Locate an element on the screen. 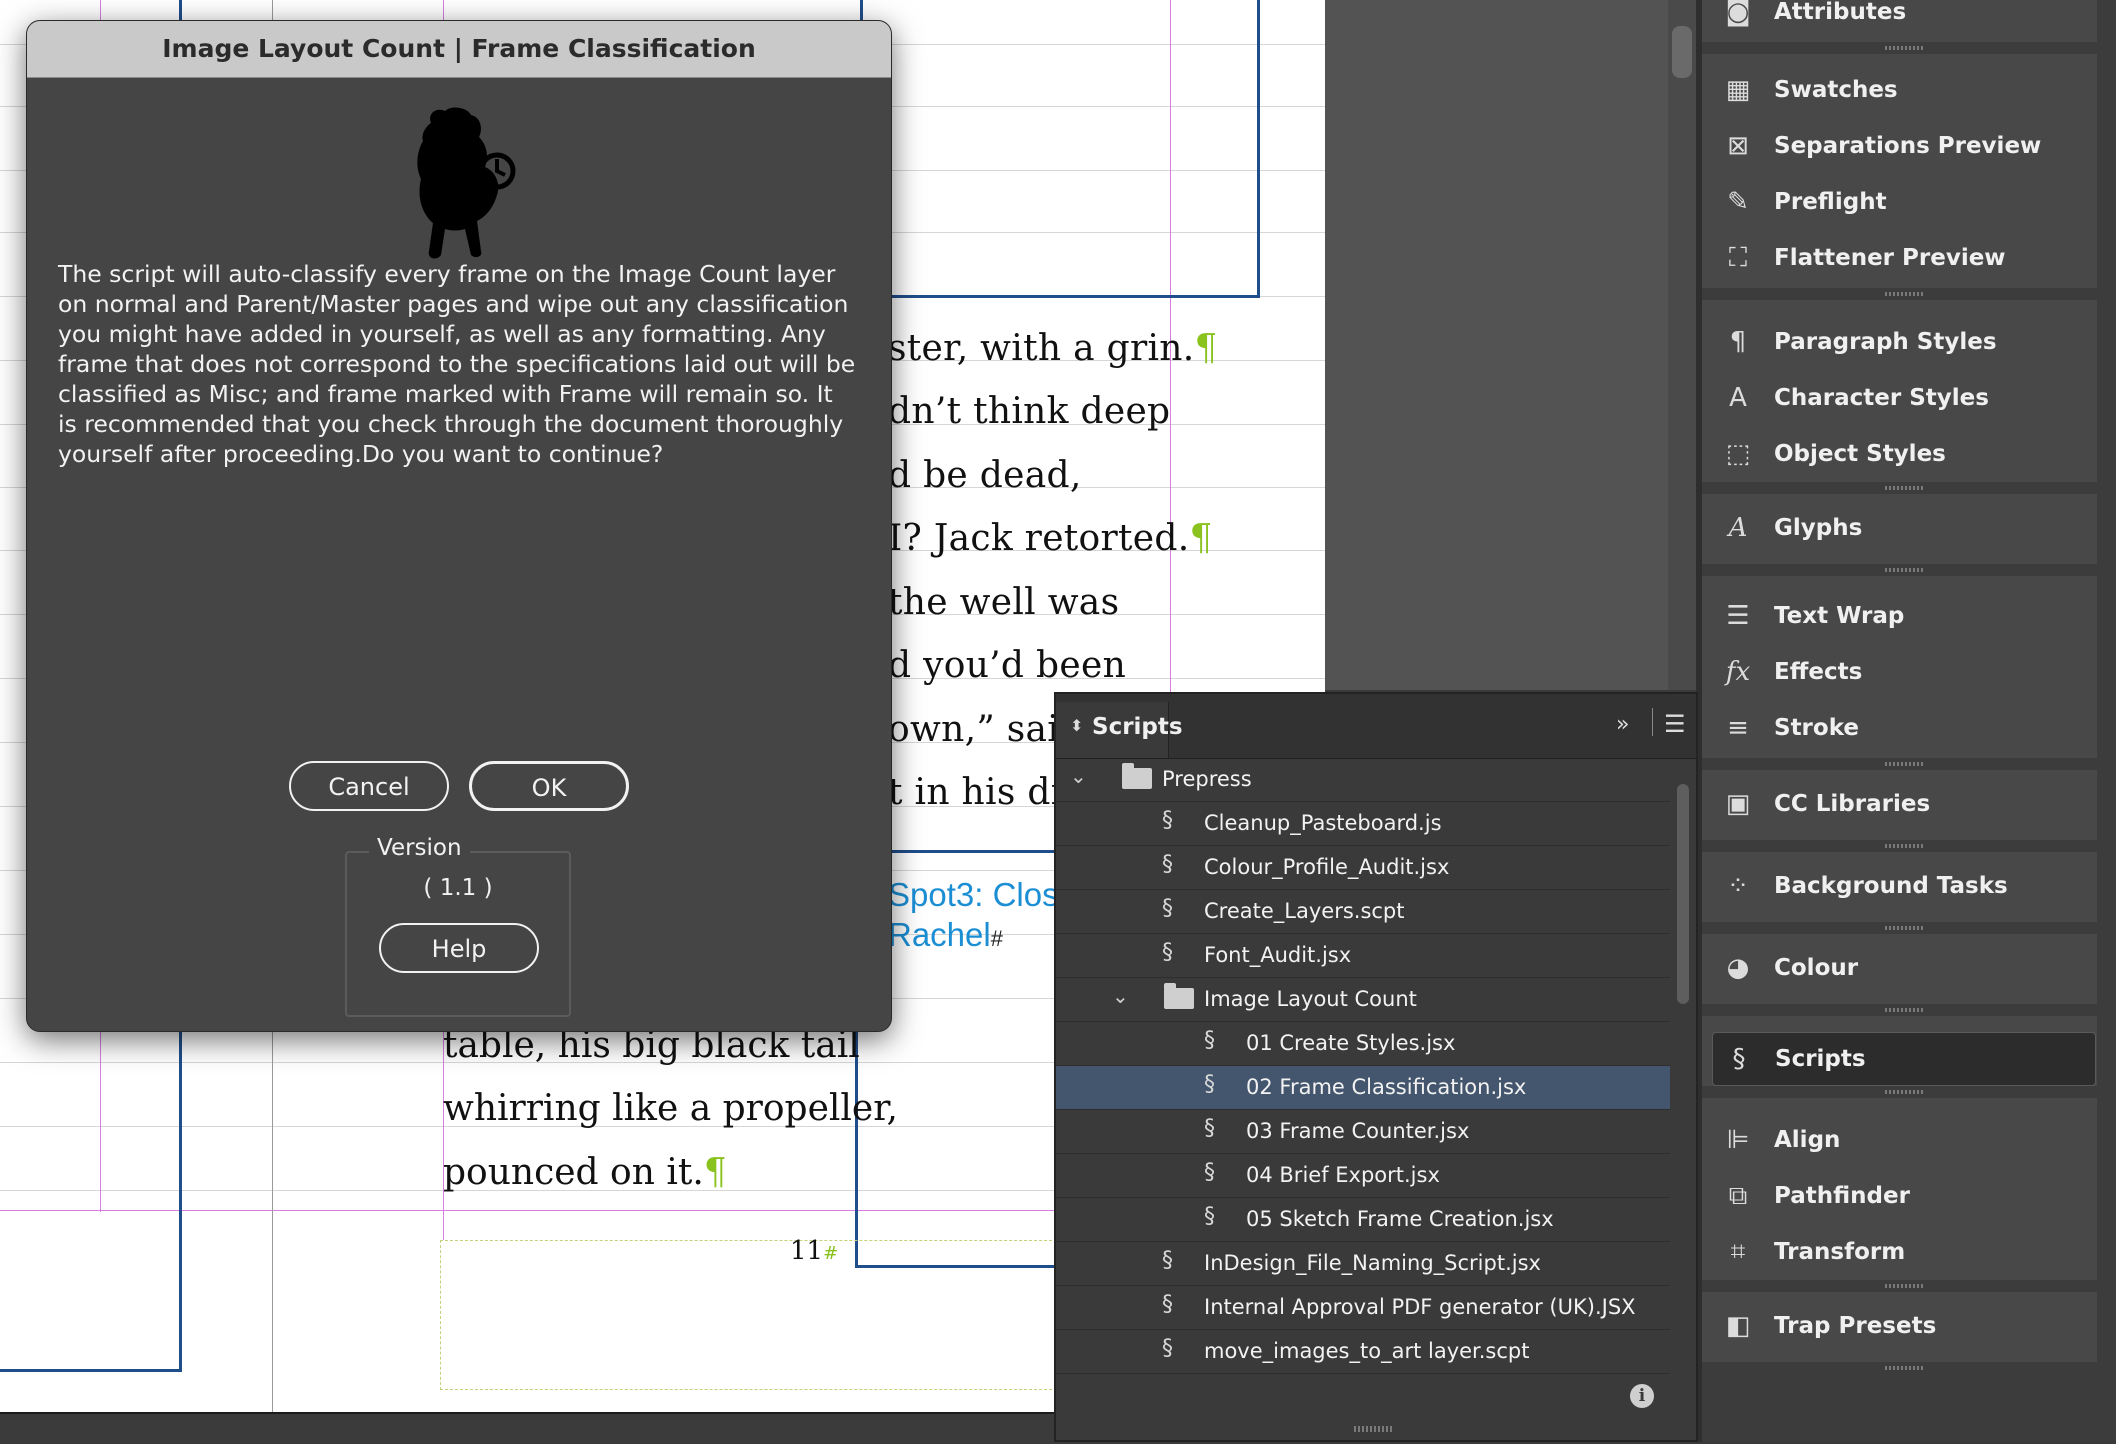 This screenshot has width=2116, height=1444. dock-item-character-styles: A Character Styles is located at coordinates (1899, 398).